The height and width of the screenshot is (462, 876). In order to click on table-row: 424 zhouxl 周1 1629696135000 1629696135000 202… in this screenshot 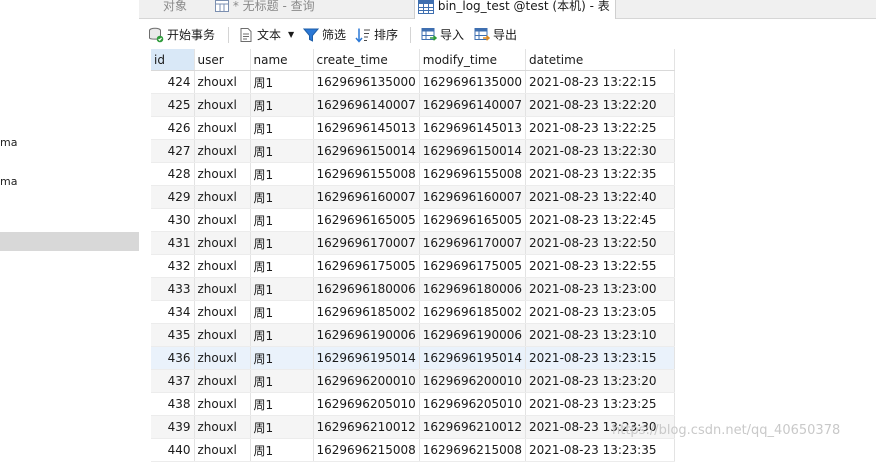, I will do `click(413, 82)`.